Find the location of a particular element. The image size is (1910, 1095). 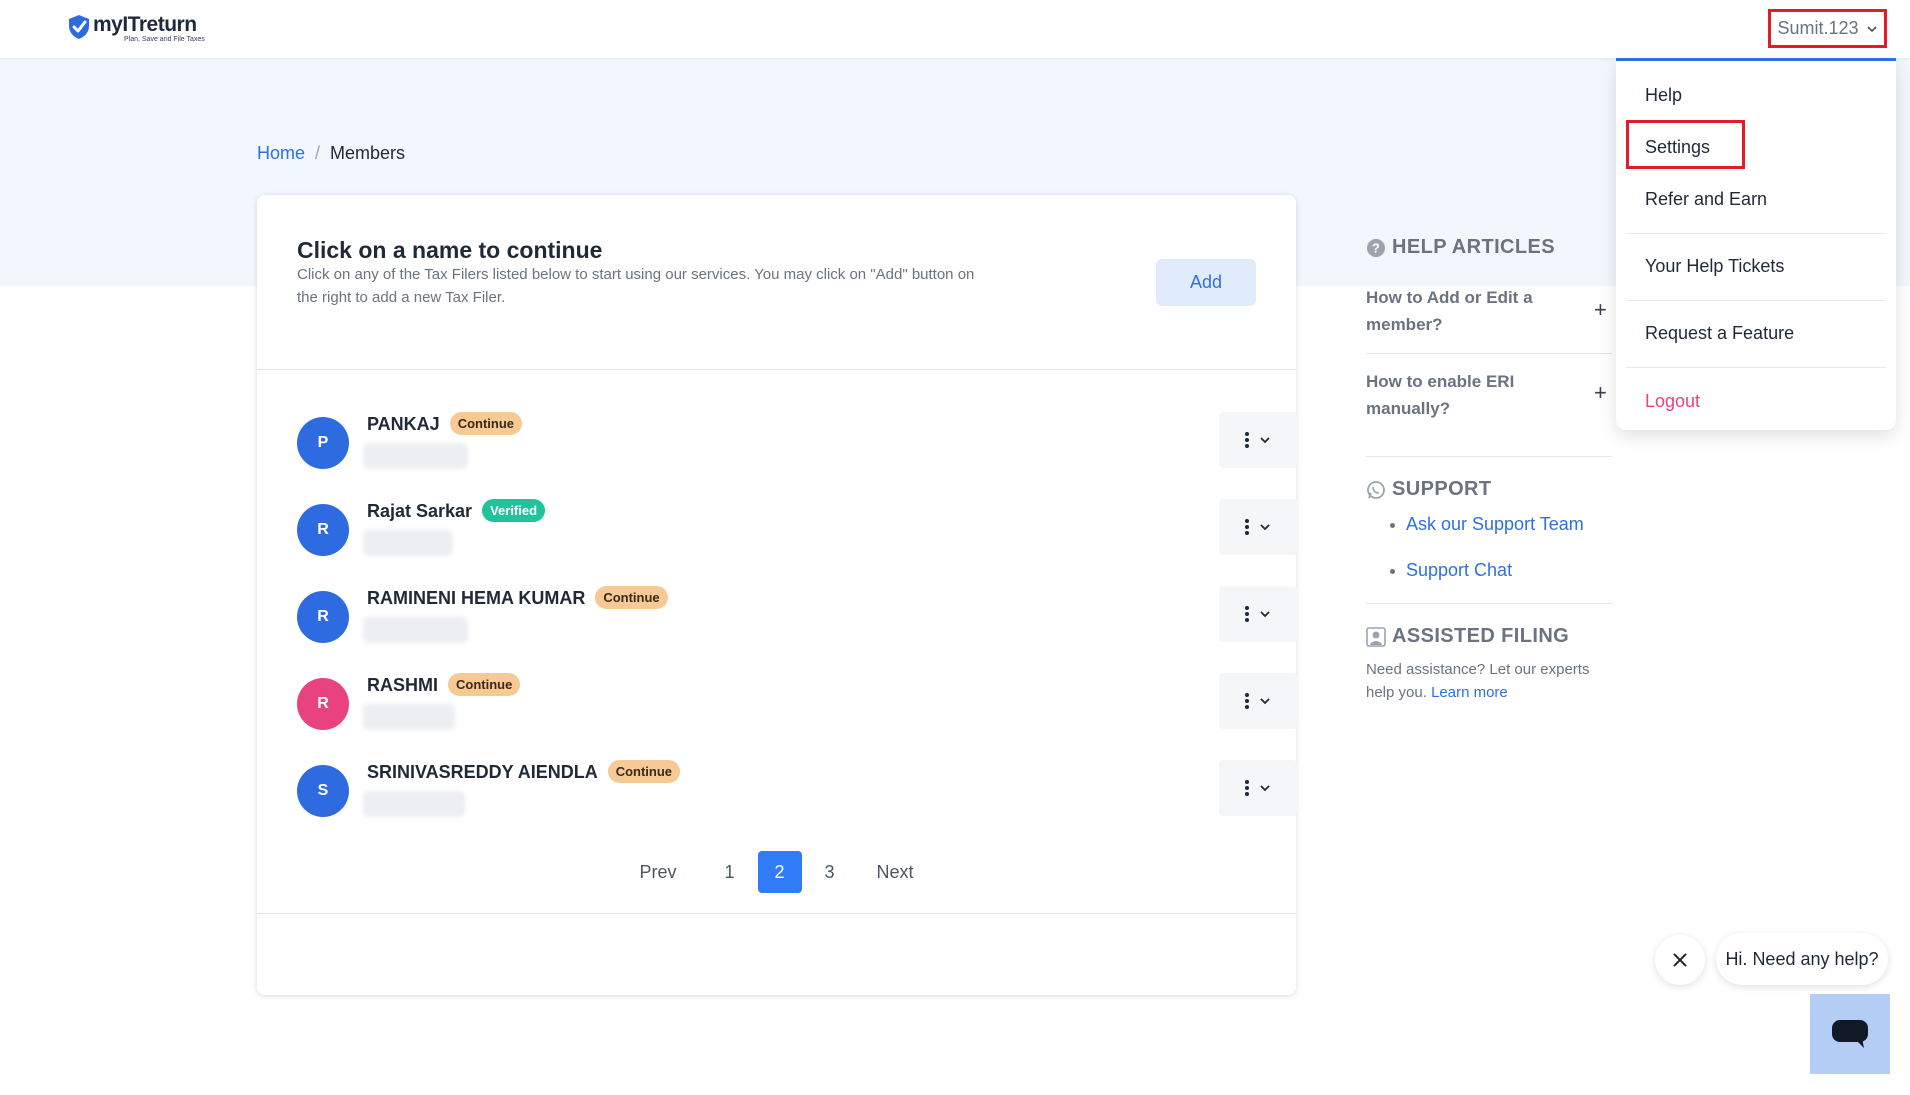

member-name: RAMINENI HEMA KUMAR is located at coordinates (476, 598).